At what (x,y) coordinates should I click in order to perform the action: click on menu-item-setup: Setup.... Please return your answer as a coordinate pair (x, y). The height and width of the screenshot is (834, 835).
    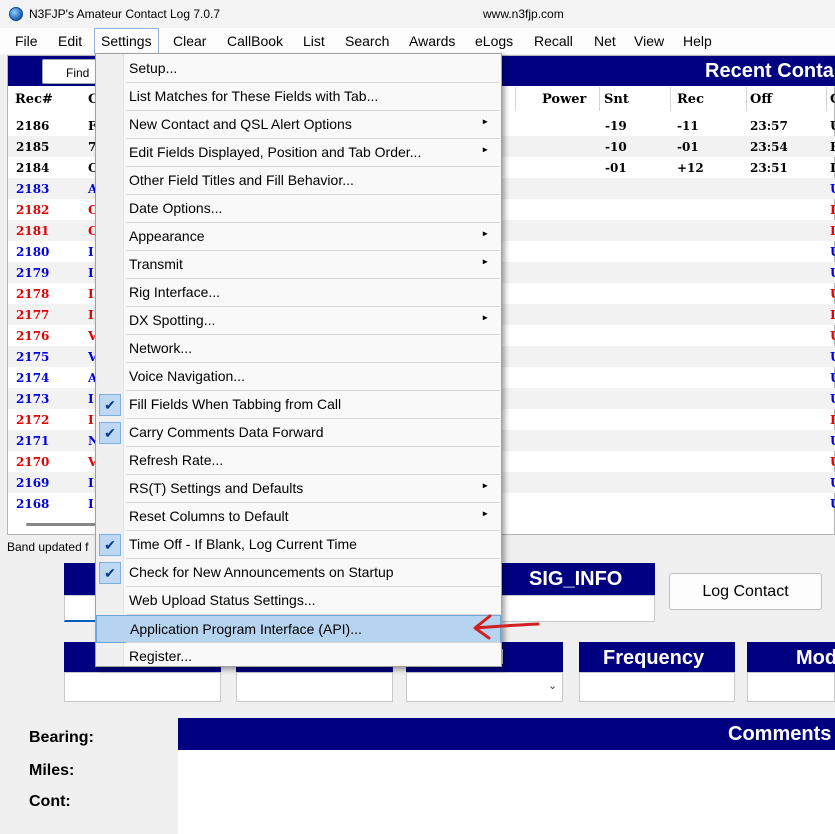
    Looking at the image, I should click on (298, 69).